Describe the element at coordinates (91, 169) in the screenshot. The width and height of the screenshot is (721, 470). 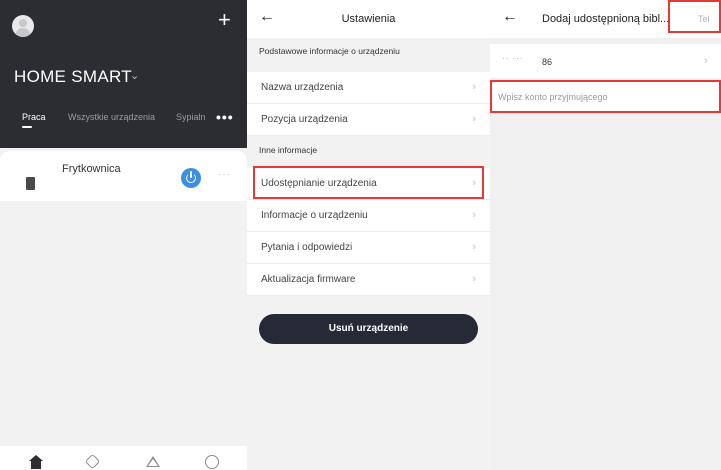
I see `device-name: Frytkownica` at that location.